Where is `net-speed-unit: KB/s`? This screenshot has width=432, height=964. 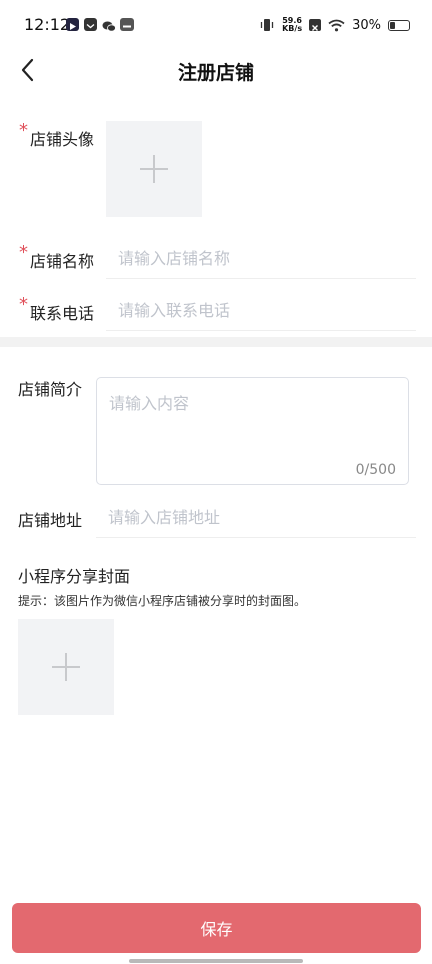 net-speed-unit: KB/s is located at coordinates (292, 28).